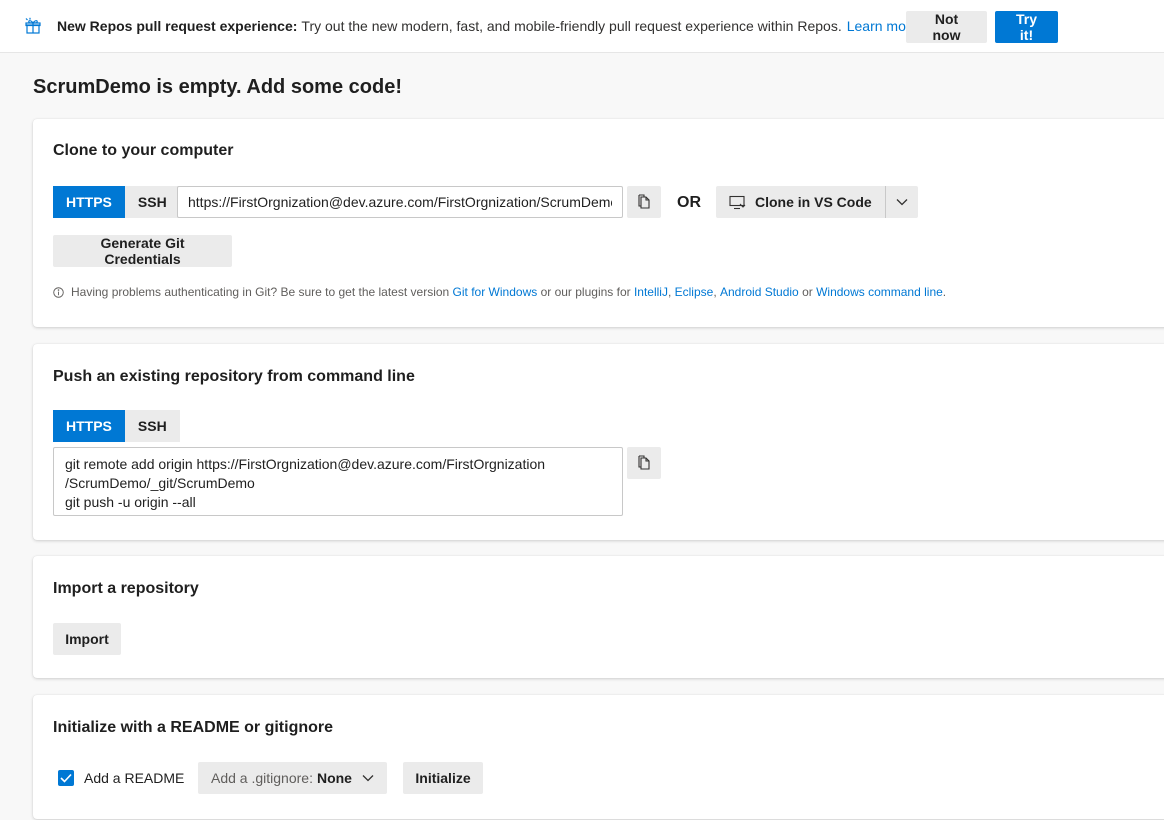 Image resolution: width=1164 pixels, height=820 pixels. I want to click on or-separator: OR, so click(689, 202).